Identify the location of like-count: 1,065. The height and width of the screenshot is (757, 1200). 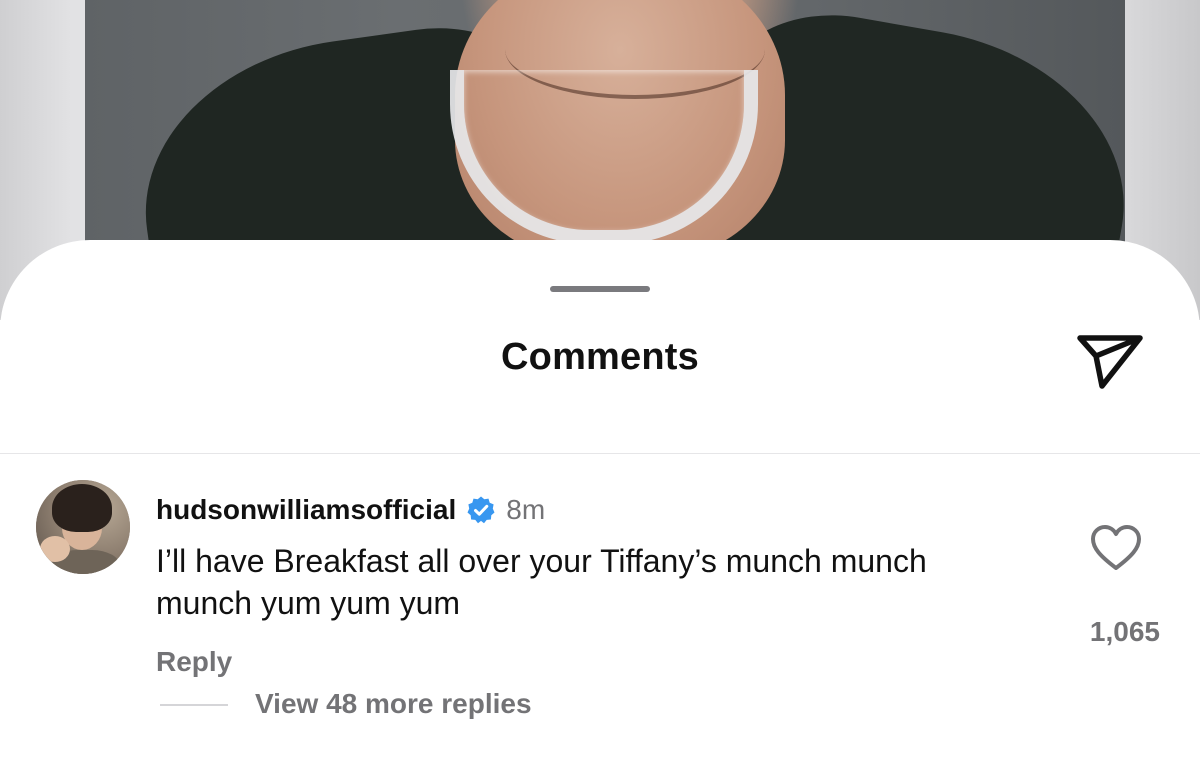
(1124, 631).